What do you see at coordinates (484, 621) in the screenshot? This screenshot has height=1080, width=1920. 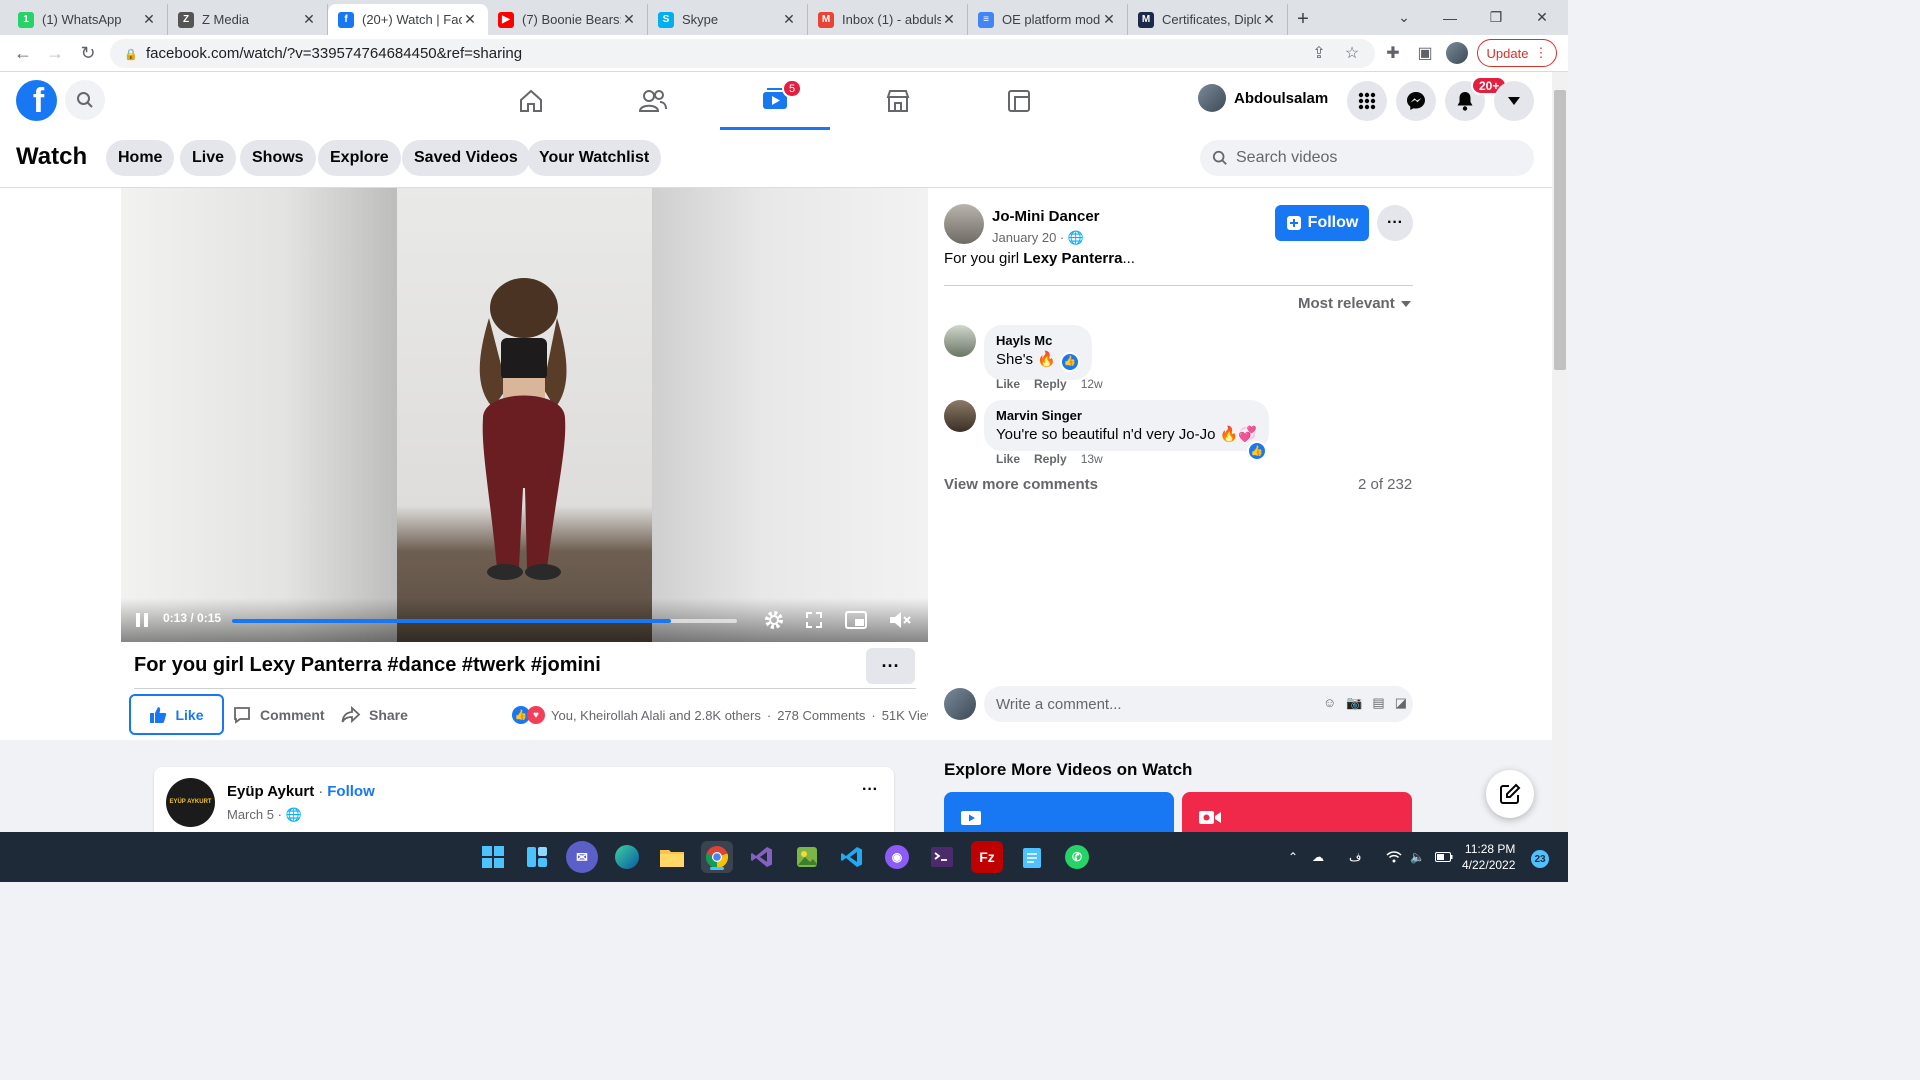 I see `video-progress-bar` at bounding box center [484, 621].